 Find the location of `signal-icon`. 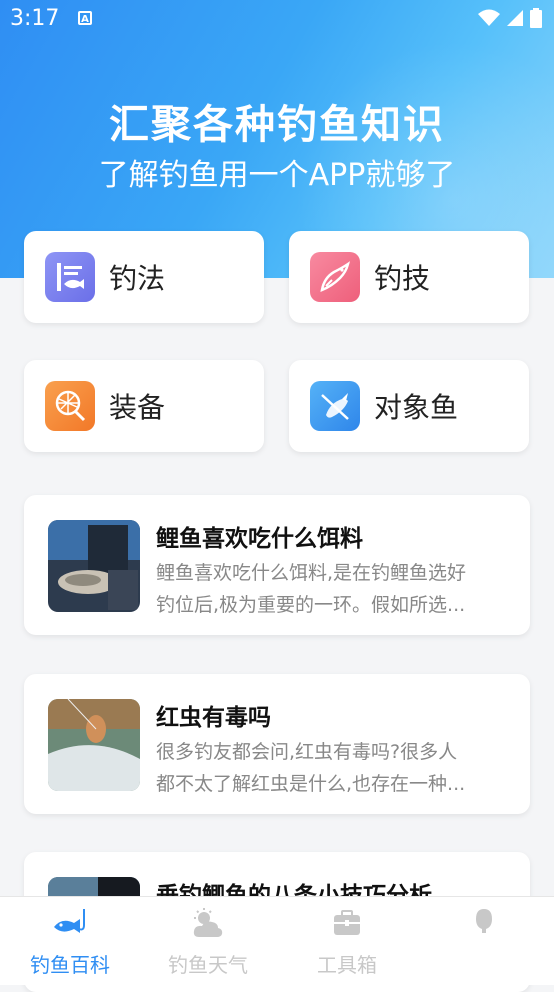

signal-icon is located at coordinates (515, 18).